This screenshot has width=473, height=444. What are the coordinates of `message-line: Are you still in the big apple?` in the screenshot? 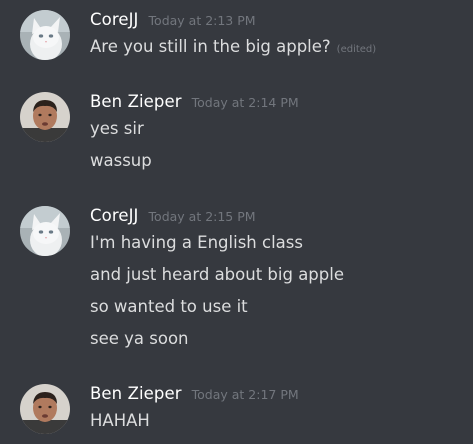 It's located at (210, 46).